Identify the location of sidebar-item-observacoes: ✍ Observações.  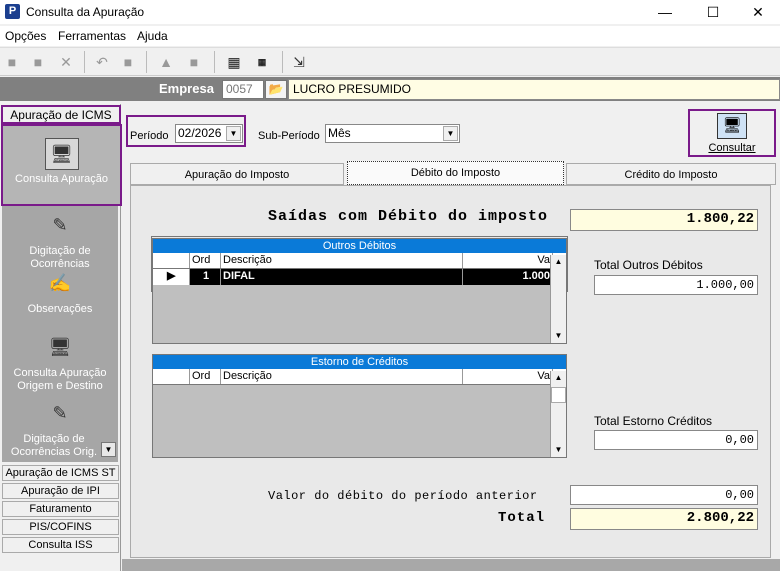
(60, 292).